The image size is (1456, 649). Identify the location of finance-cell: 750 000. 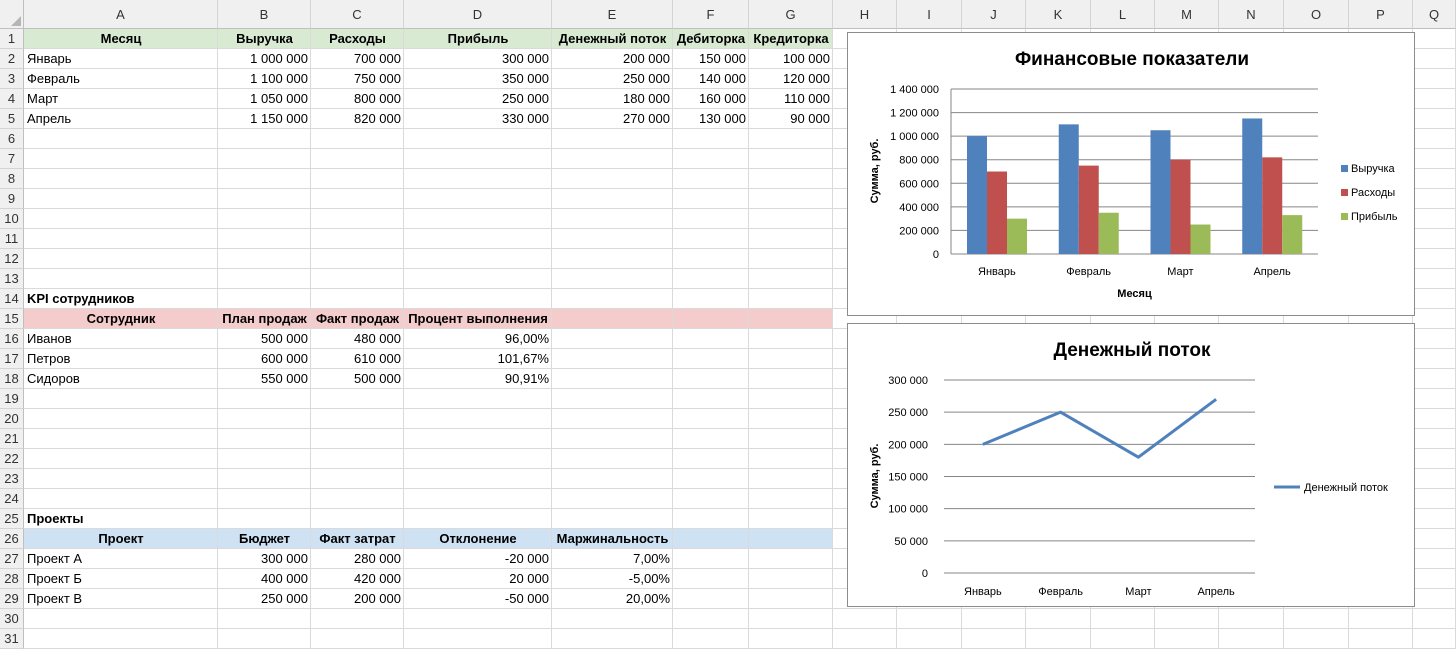
(357, 79).